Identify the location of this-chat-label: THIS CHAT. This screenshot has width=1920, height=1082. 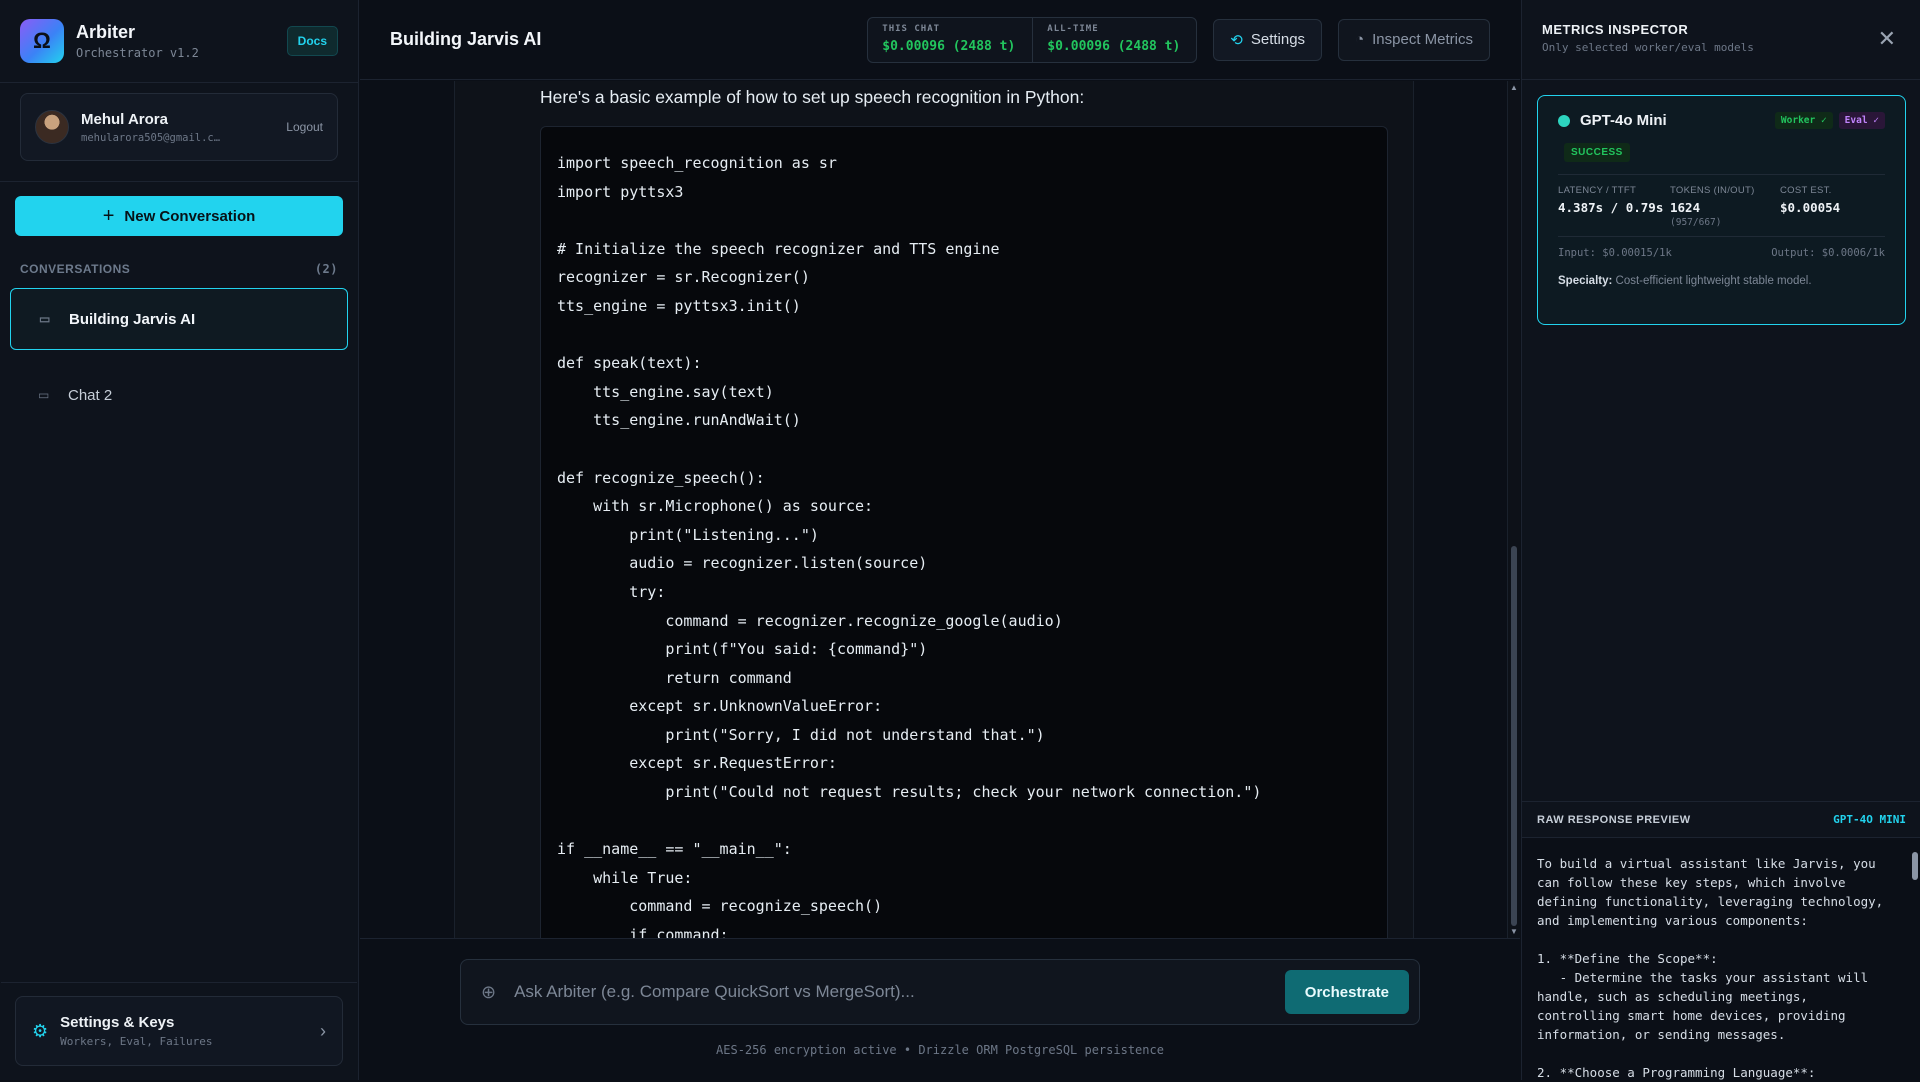
(911, 28).